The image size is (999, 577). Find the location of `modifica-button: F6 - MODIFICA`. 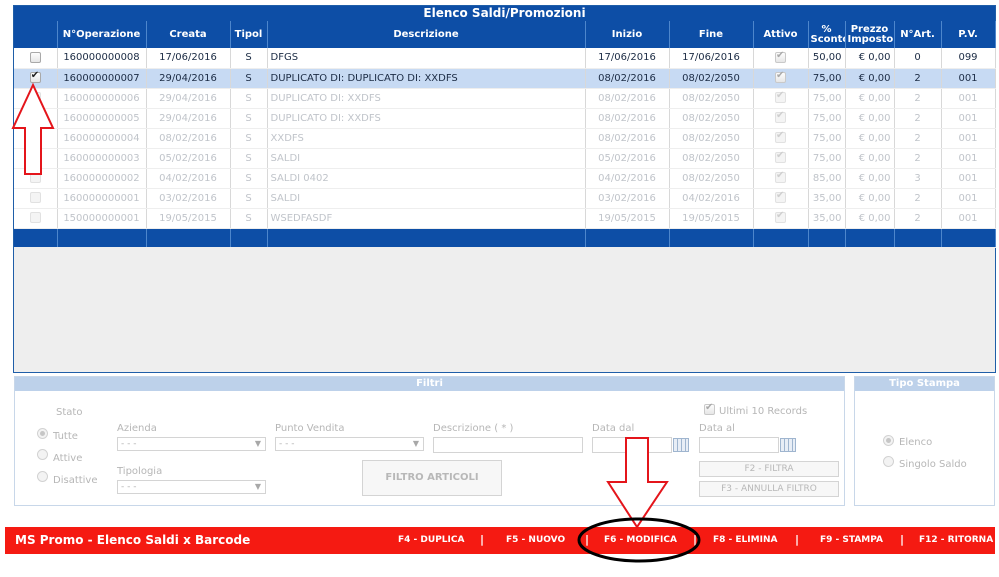

modifica-button: F6 - MODIFICA is located at coordinates (640, 540).